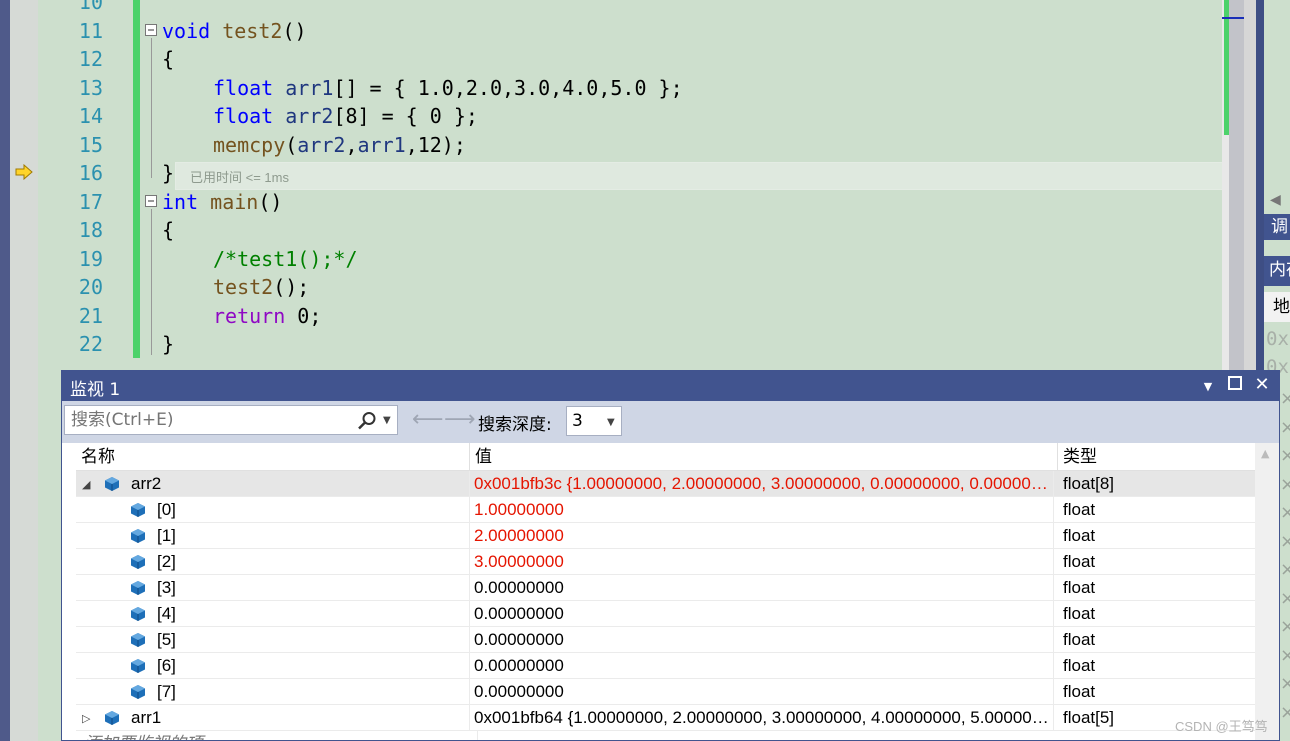  I want to click on name-cell: [3], so click(273, 587).